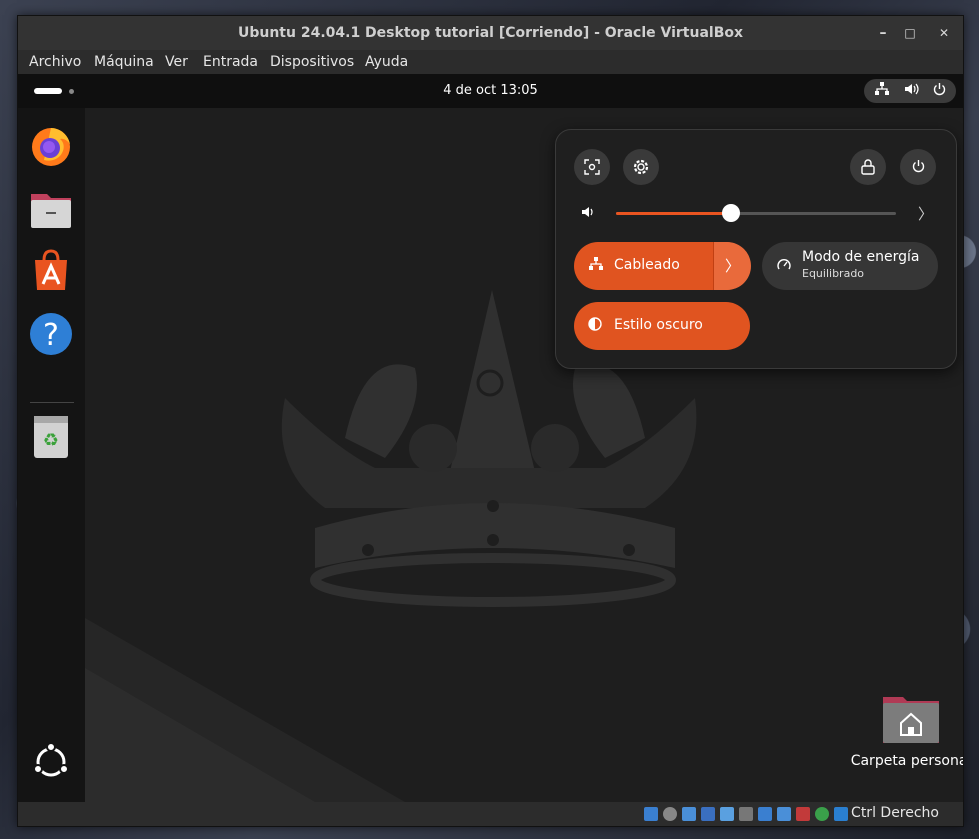  Describe the element at coordinates (51, 762) in the screenshot. I see `ubuntu-logo-icon` at that location.